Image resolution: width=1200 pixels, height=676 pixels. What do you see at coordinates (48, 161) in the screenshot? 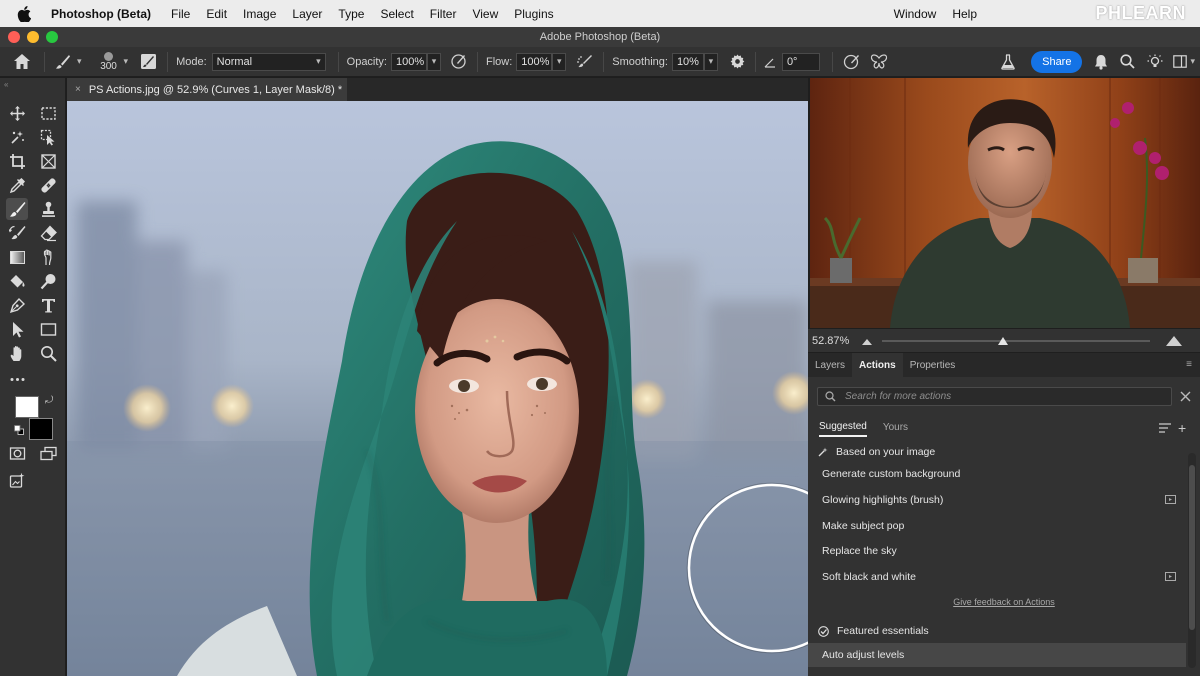
I see `frame-tool-icon` at bounding box center [48, 161].